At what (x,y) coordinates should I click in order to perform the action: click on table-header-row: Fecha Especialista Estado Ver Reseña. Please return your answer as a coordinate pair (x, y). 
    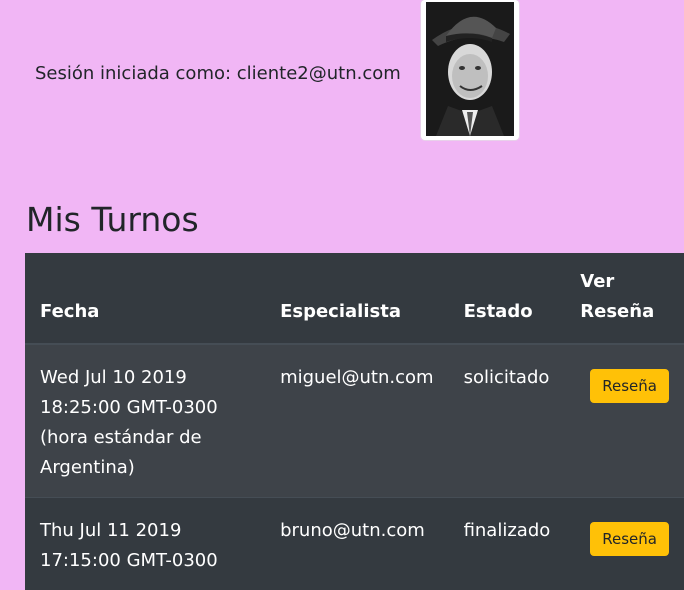
    Looking at the image, I should click on (354, 298).